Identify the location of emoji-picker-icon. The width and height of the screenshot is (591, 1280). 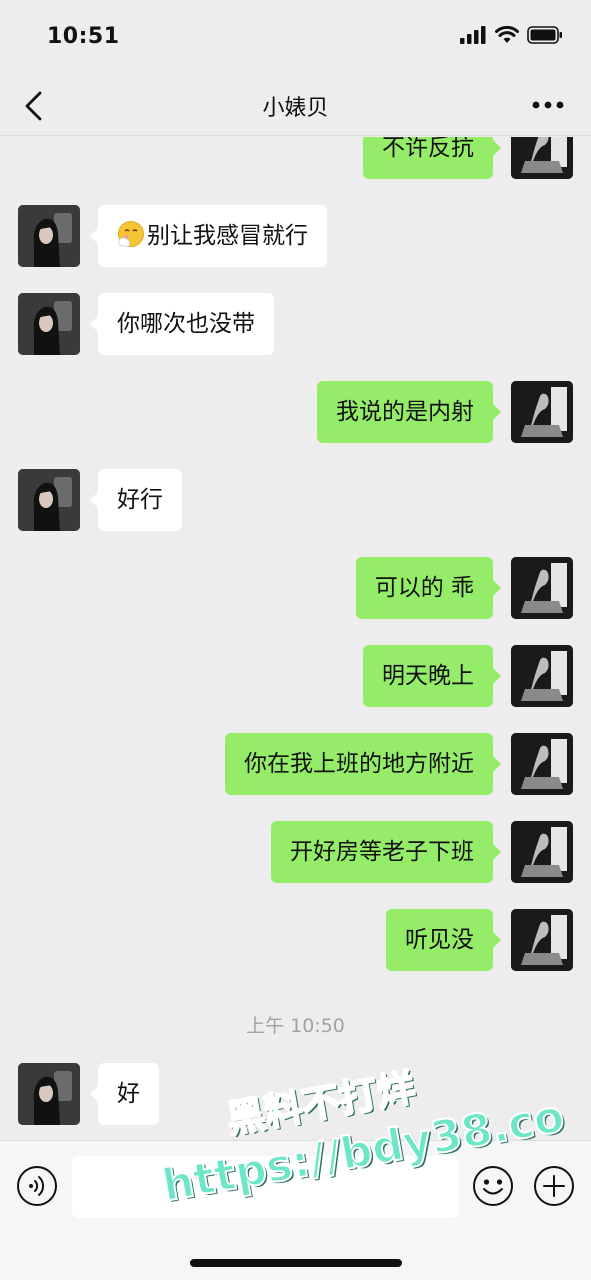
(493, 1186).